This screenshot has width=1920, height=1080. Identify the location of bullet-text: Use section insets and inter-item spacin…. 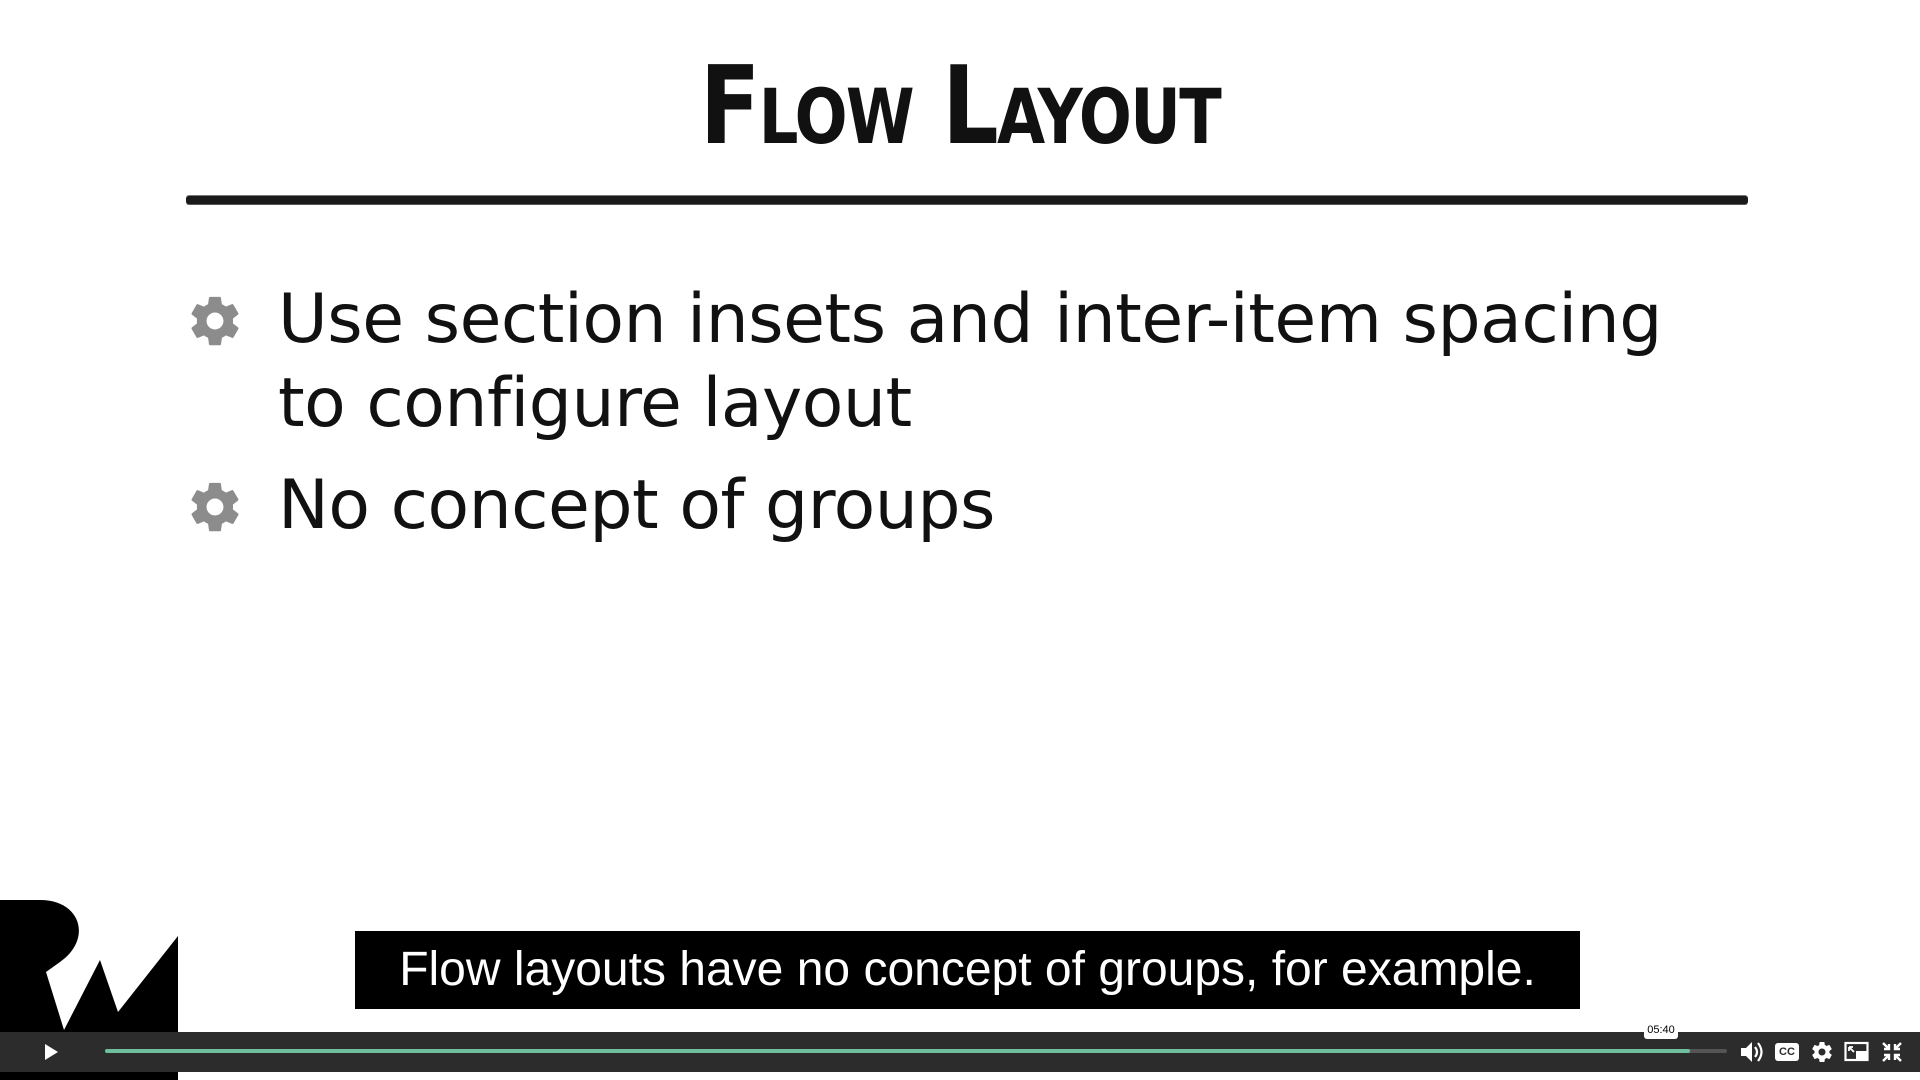
(970, 361).